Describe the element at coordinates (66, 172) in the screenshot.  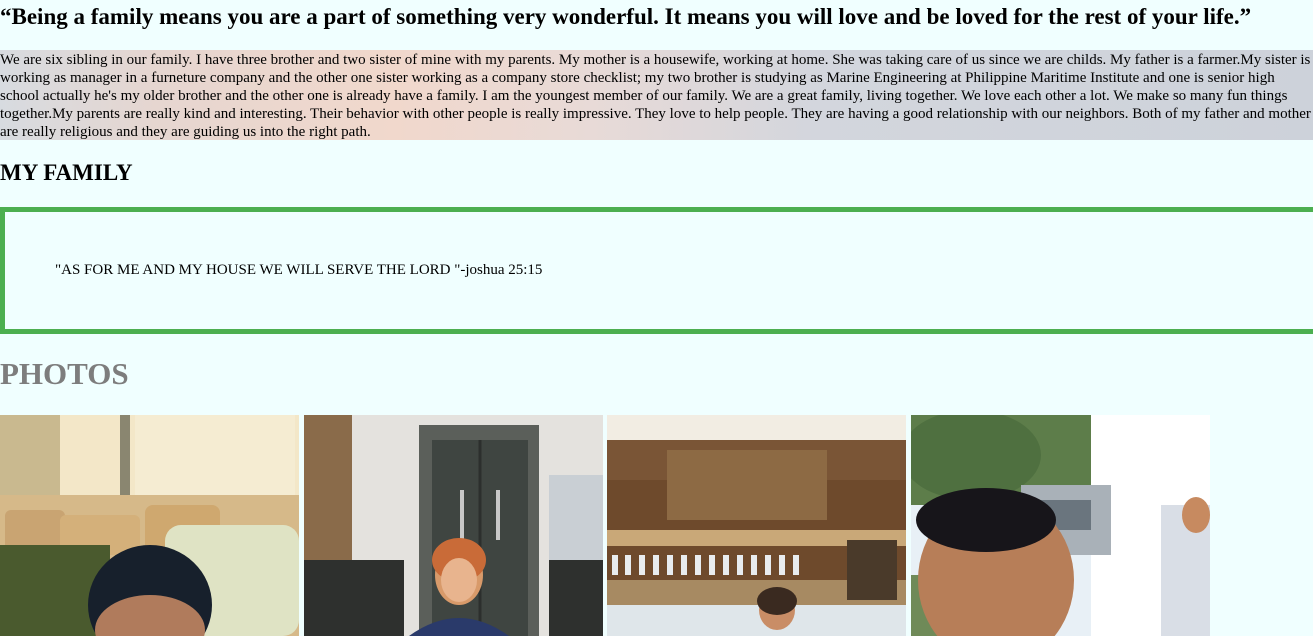
I see `family-heading: MY FAMILY` at that location.